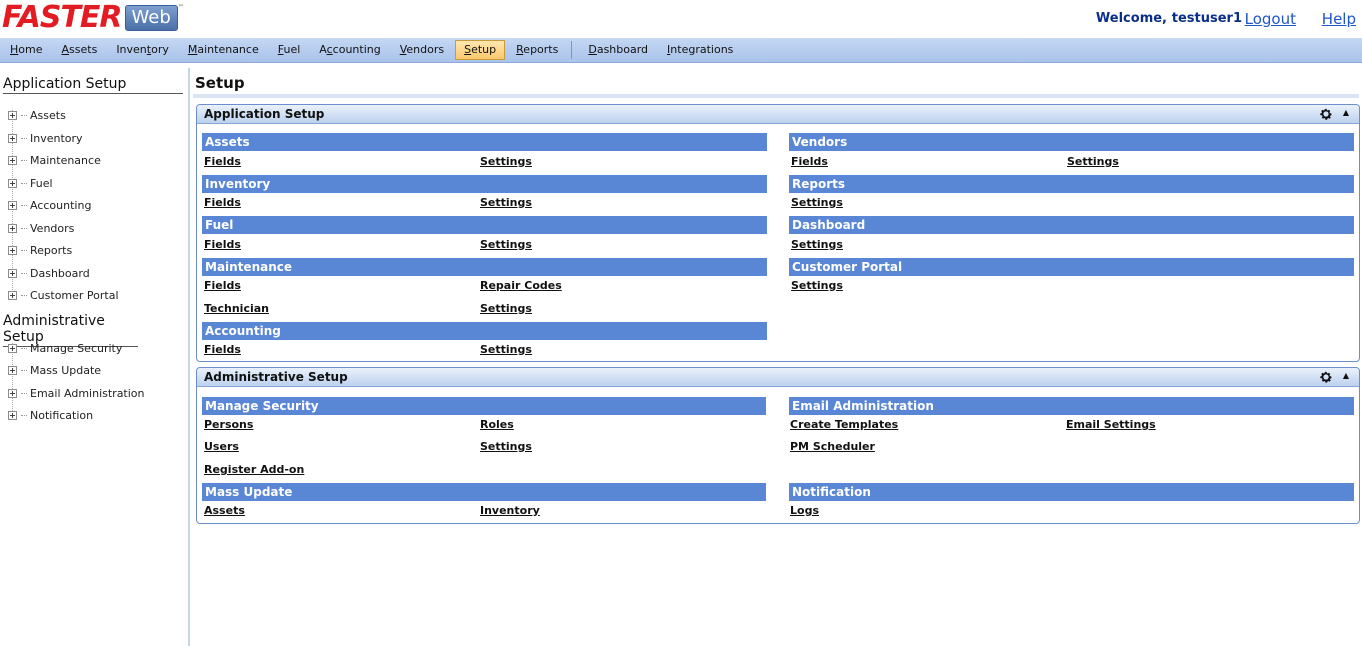  I want to click on fuel-settings-link: Settings, so click(506, 244).